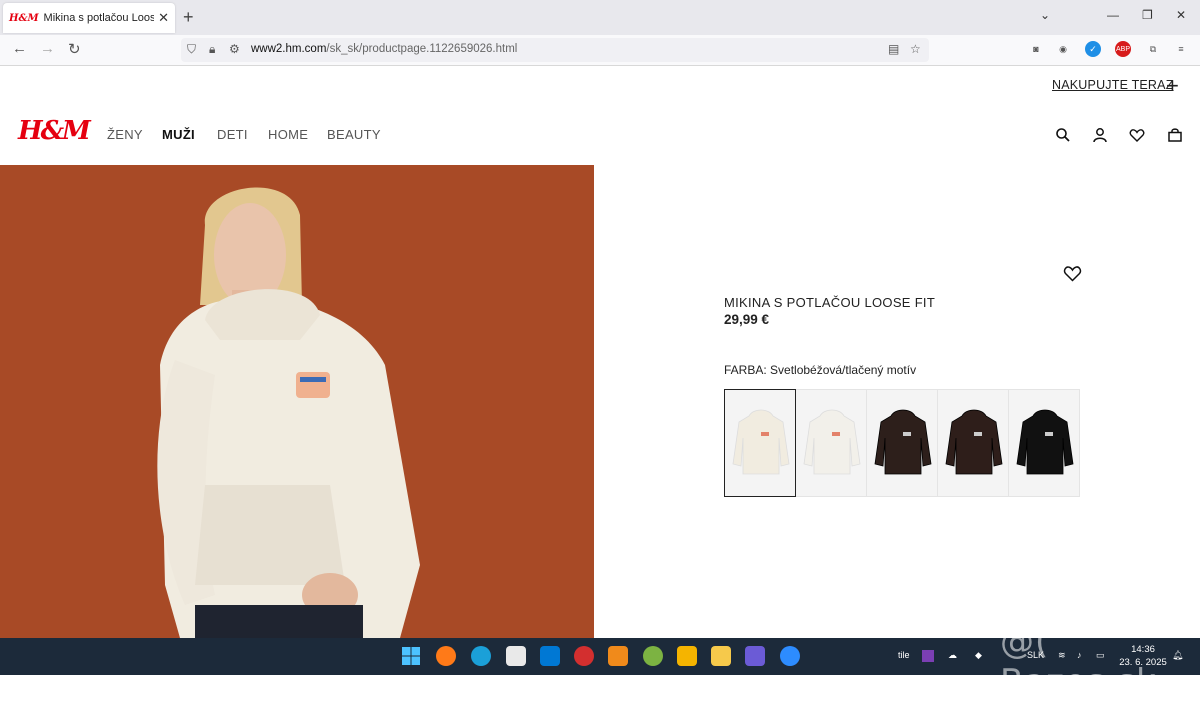 The height and width of the screenshot is (702, 1200). Describe the element at coordinates (19, 48) in the screenshot. I see `back-arrow-icon: ←` at that location.